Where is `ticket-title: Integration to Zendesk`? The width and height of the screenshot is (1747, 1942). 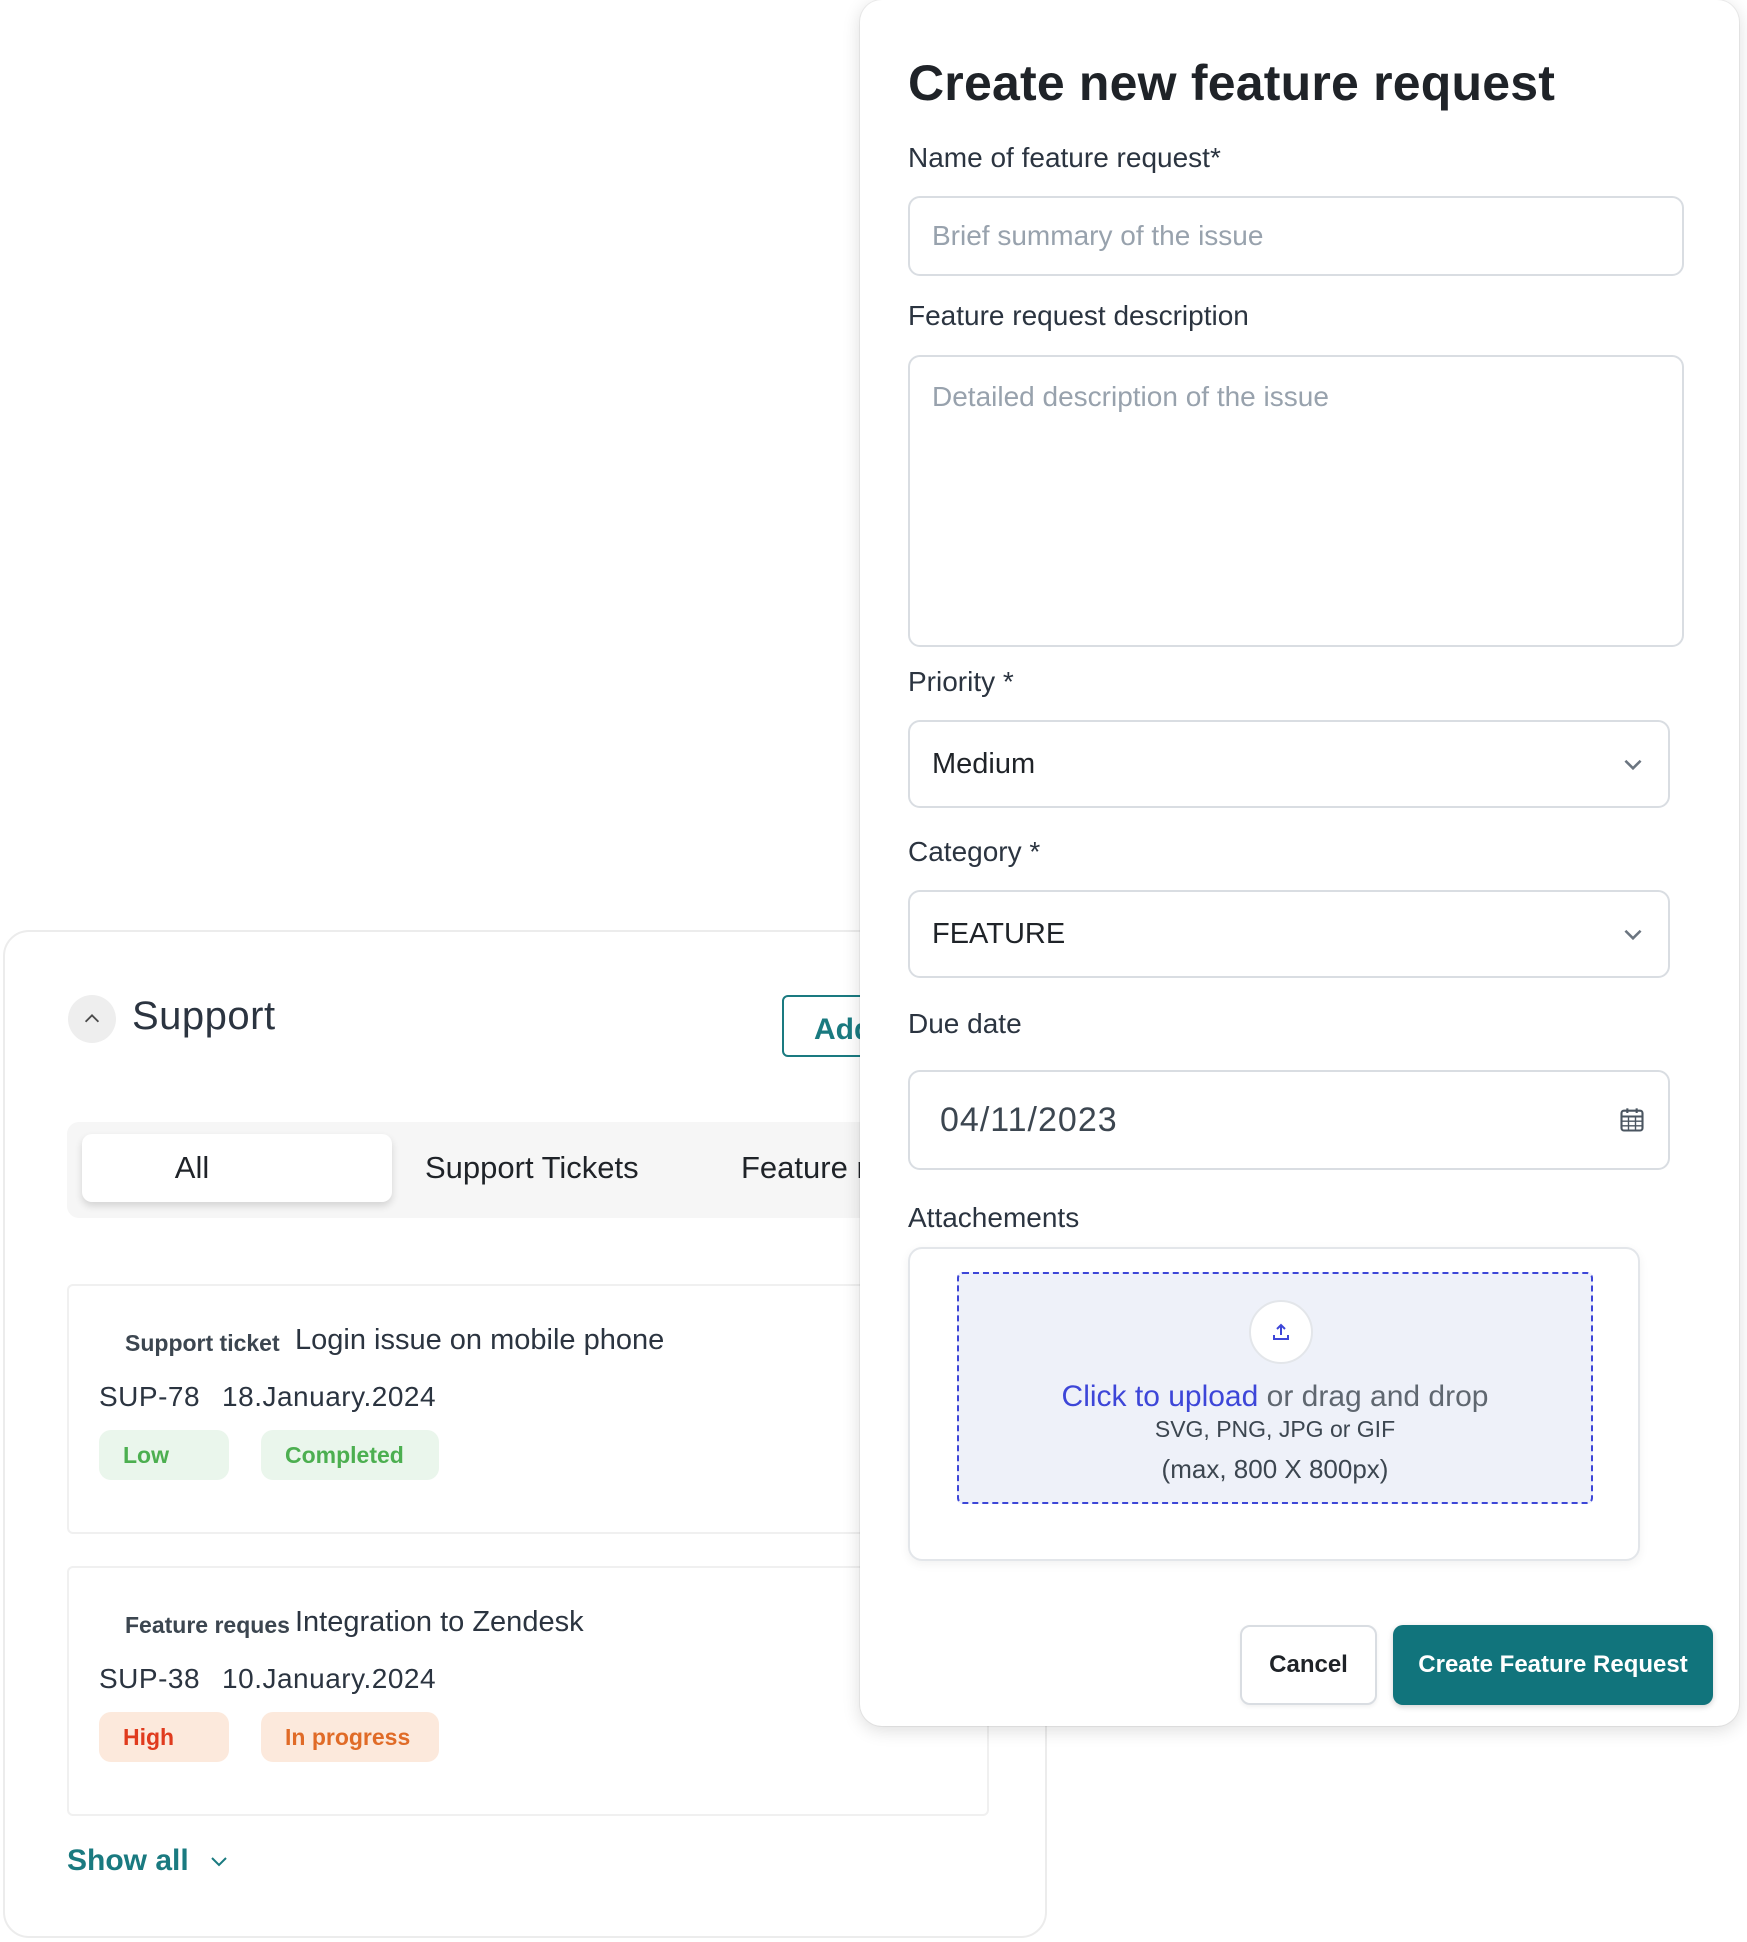 ticket-title: Integration to Zendesk is located at coordinates (439, 1622).